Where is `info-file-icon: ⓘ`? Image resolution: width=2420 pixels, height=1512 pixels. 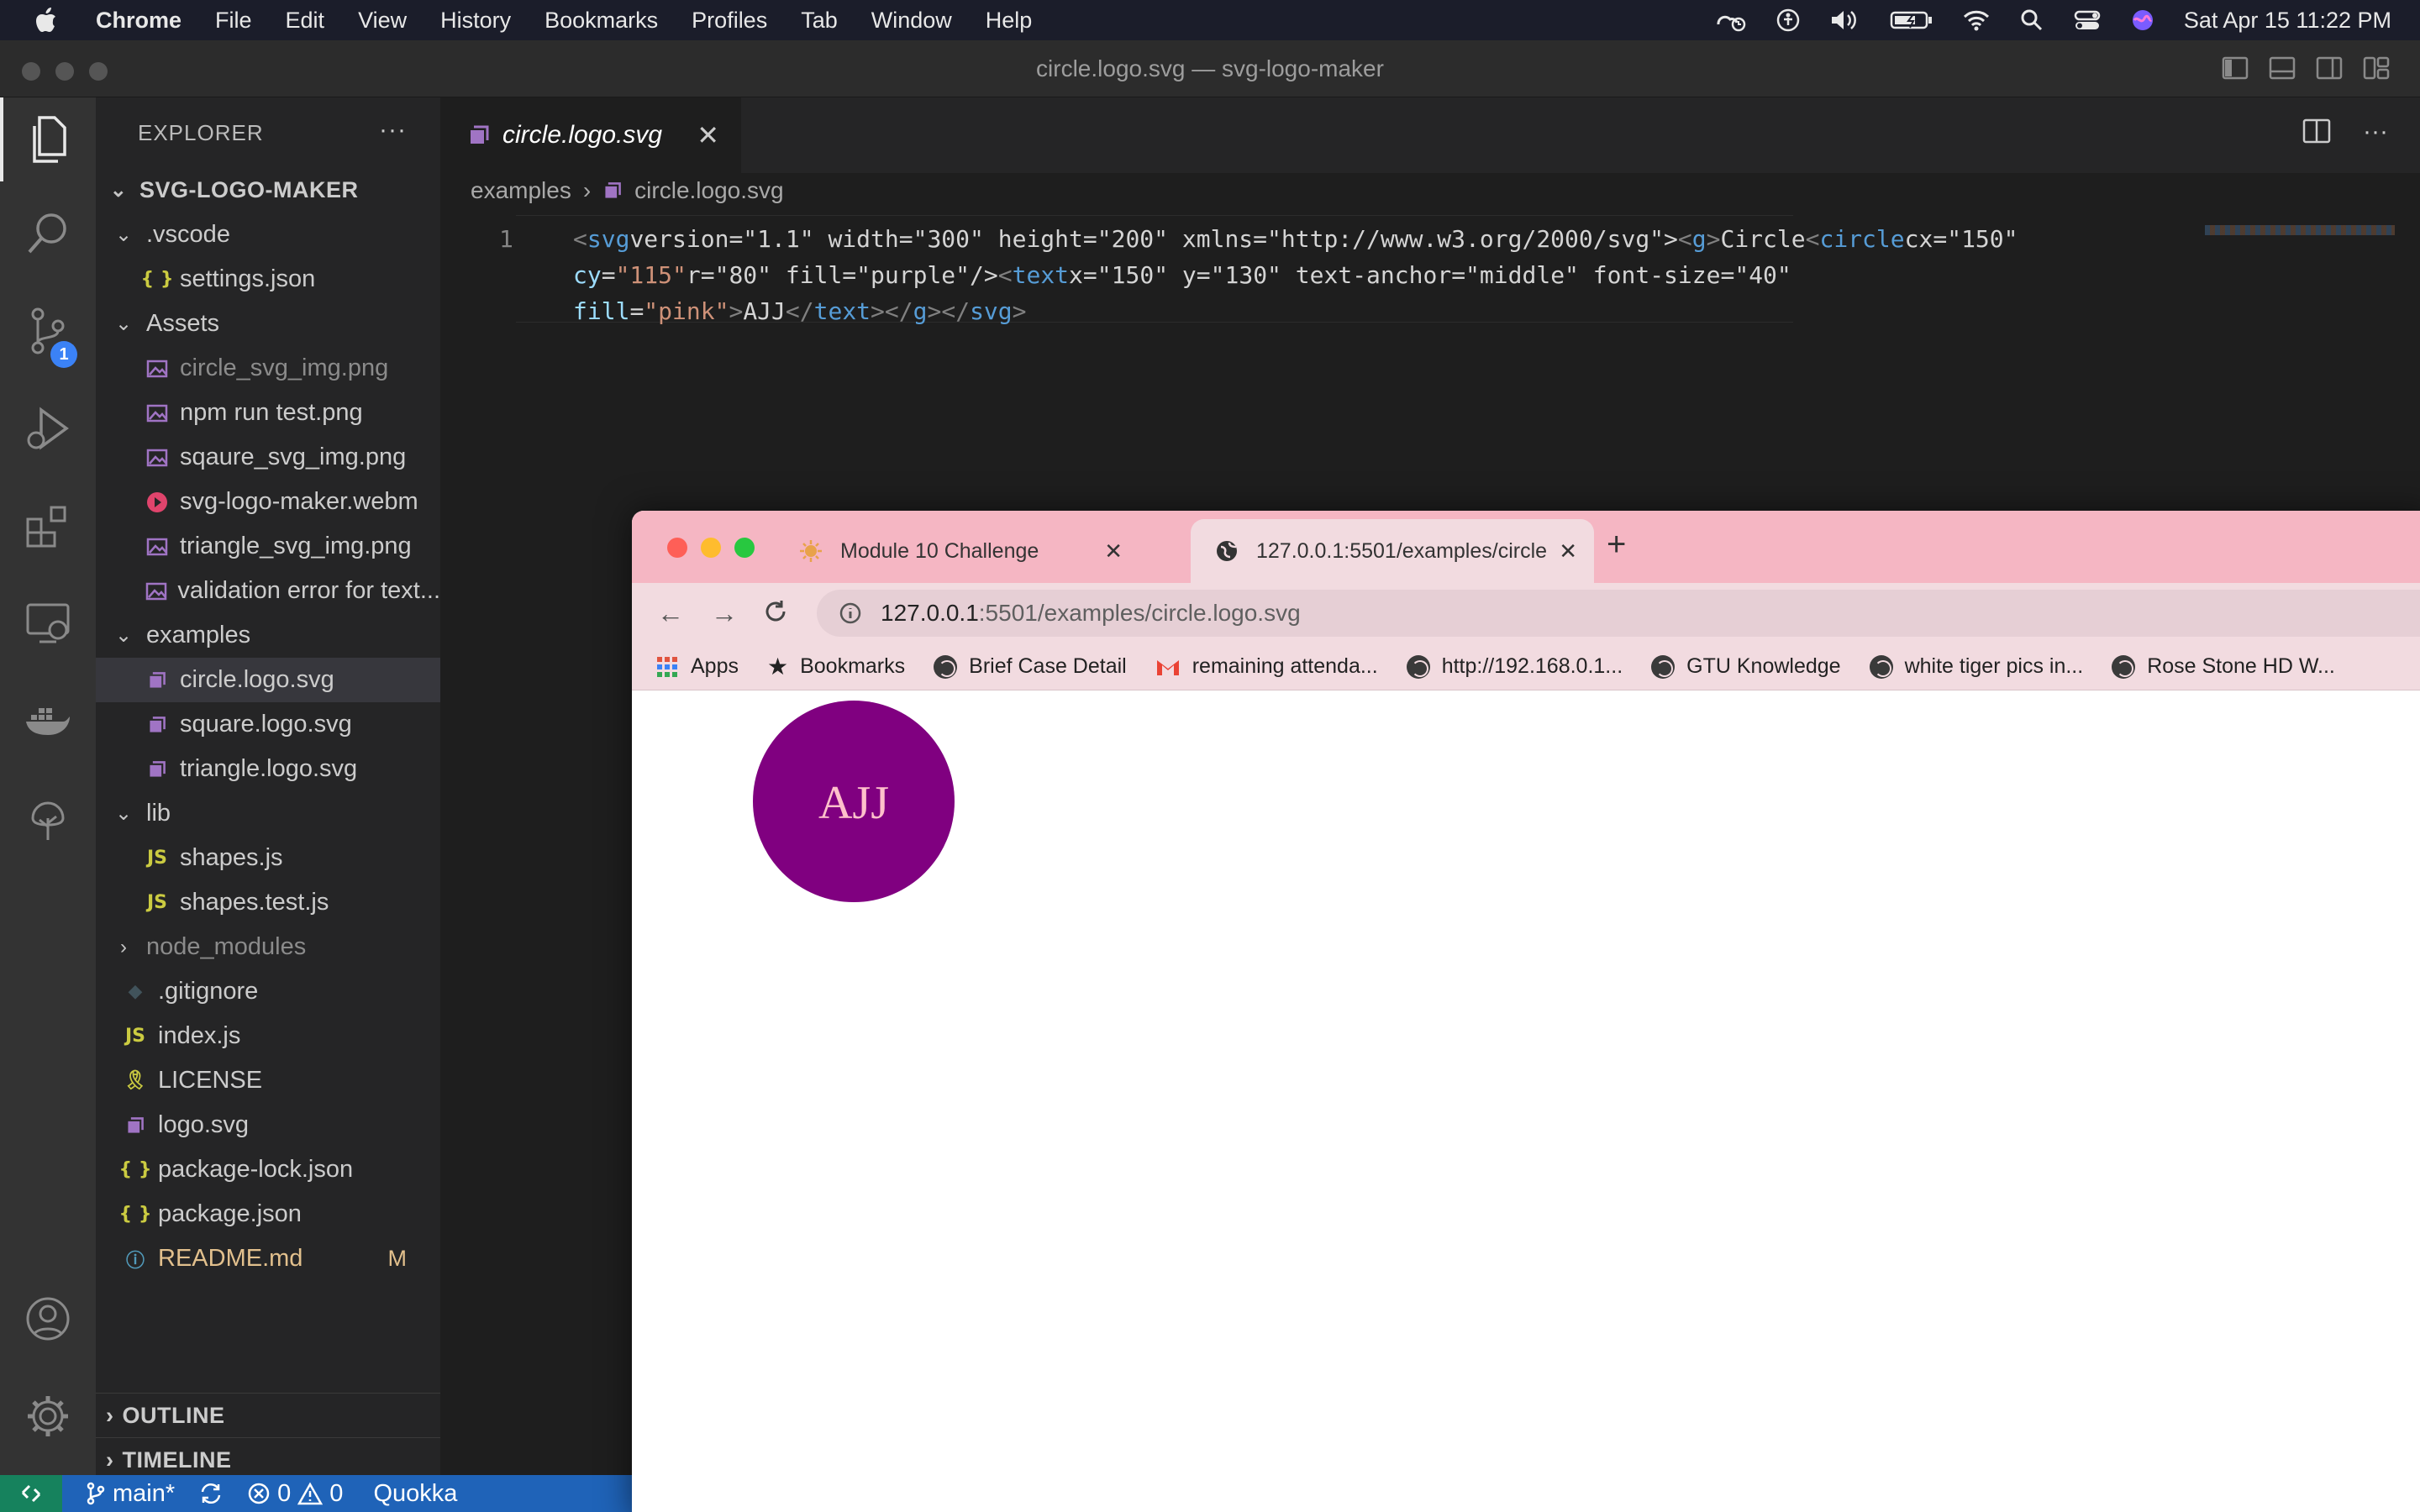
info-file-icon: ⓘ is located at coordinates (135, 1261).